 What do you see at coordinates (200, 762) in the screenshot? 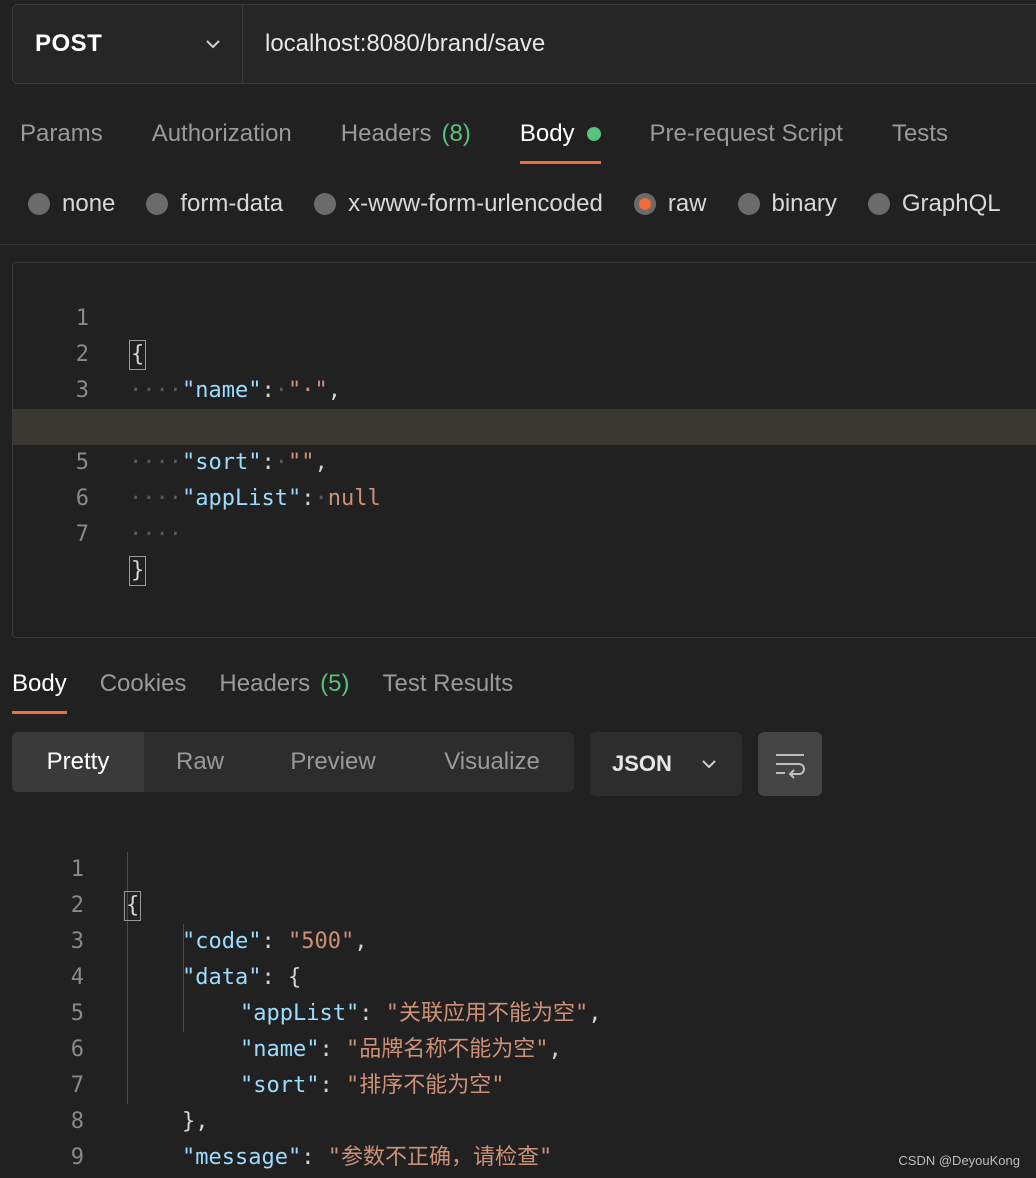
I see `view-raw: Raw` at bounding box center [200, 762].